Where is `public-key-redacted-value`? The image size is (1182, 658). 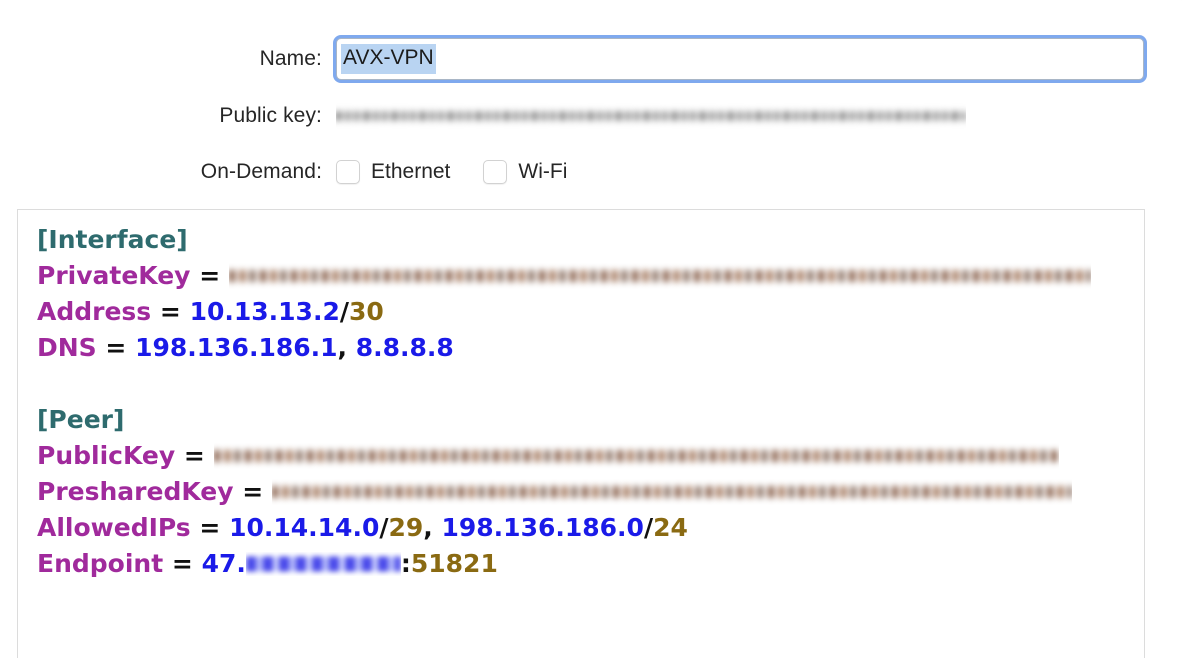
public-key-redacted-value is located at coordinates (651, 116).